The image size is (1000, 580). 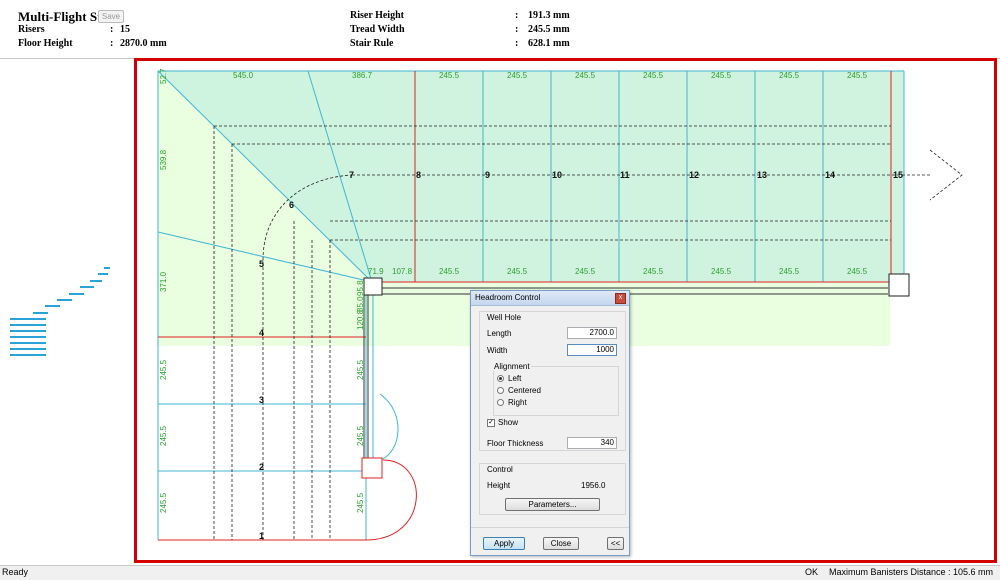 I want to click on align-centered-label: Centered, so click(x=524, y=390).